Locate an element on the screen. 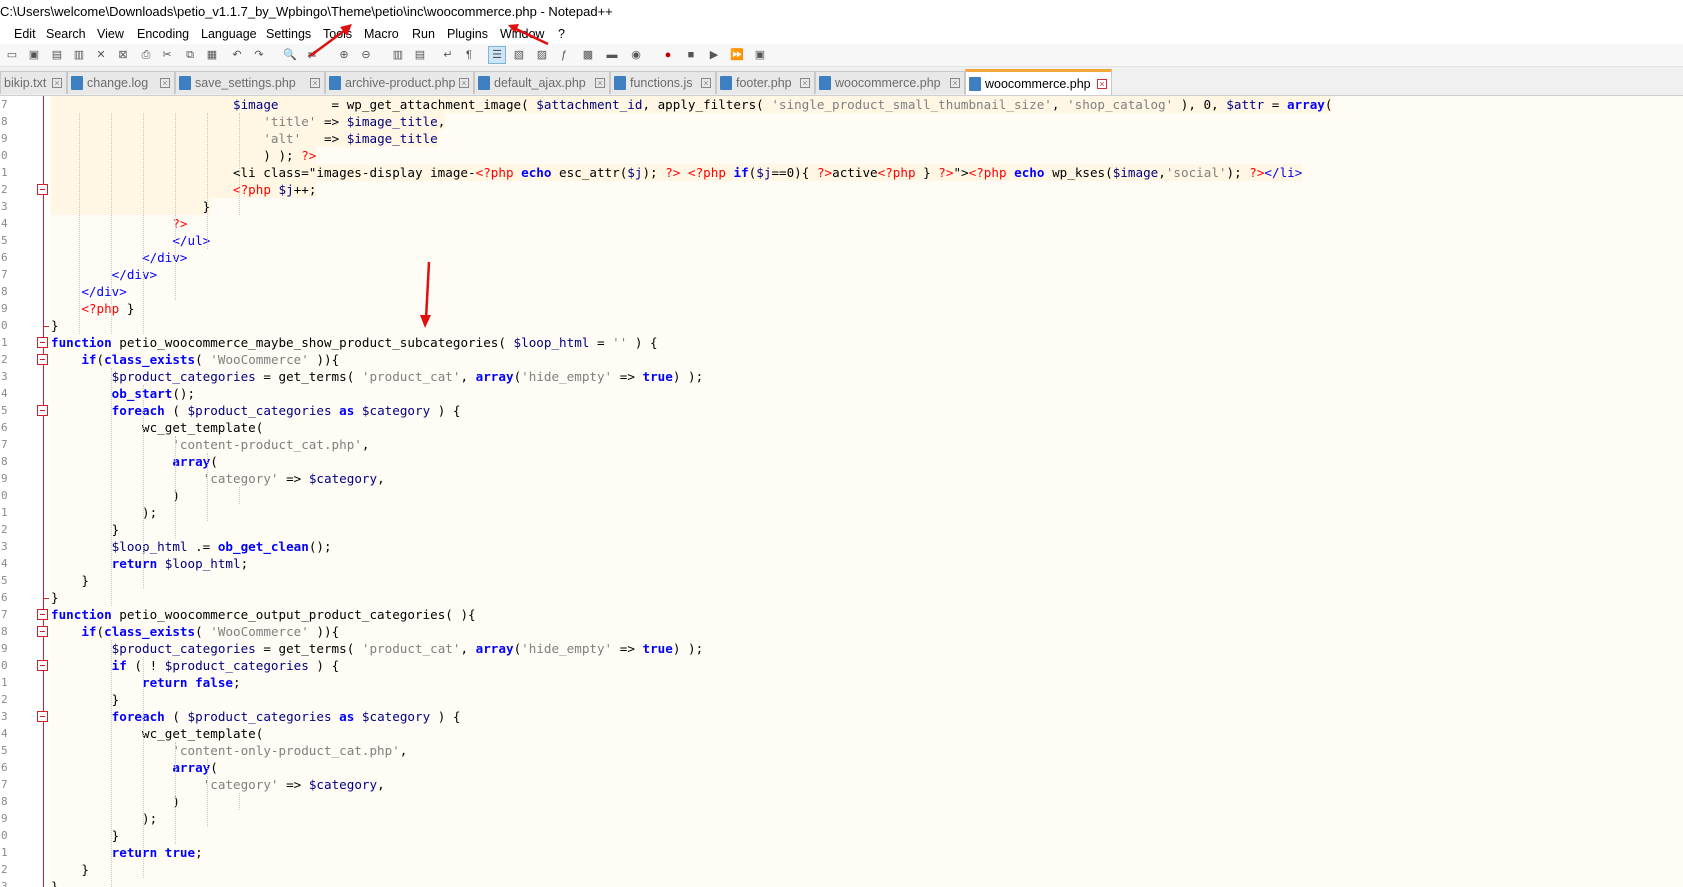 The height and width of the screenshot is (887, 1683). code-line: 'content-only-product_cat.php', is located at coordinates (229, 750).